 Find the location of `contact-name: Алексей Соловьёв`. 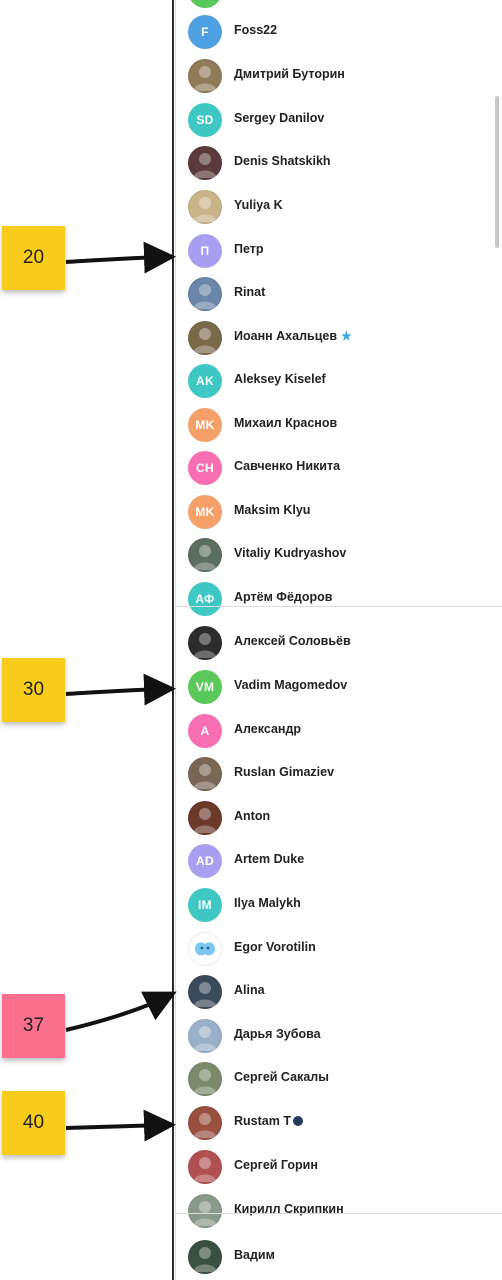

contact-name: Алексей Соловьёв is located at coordinates (292, 641).